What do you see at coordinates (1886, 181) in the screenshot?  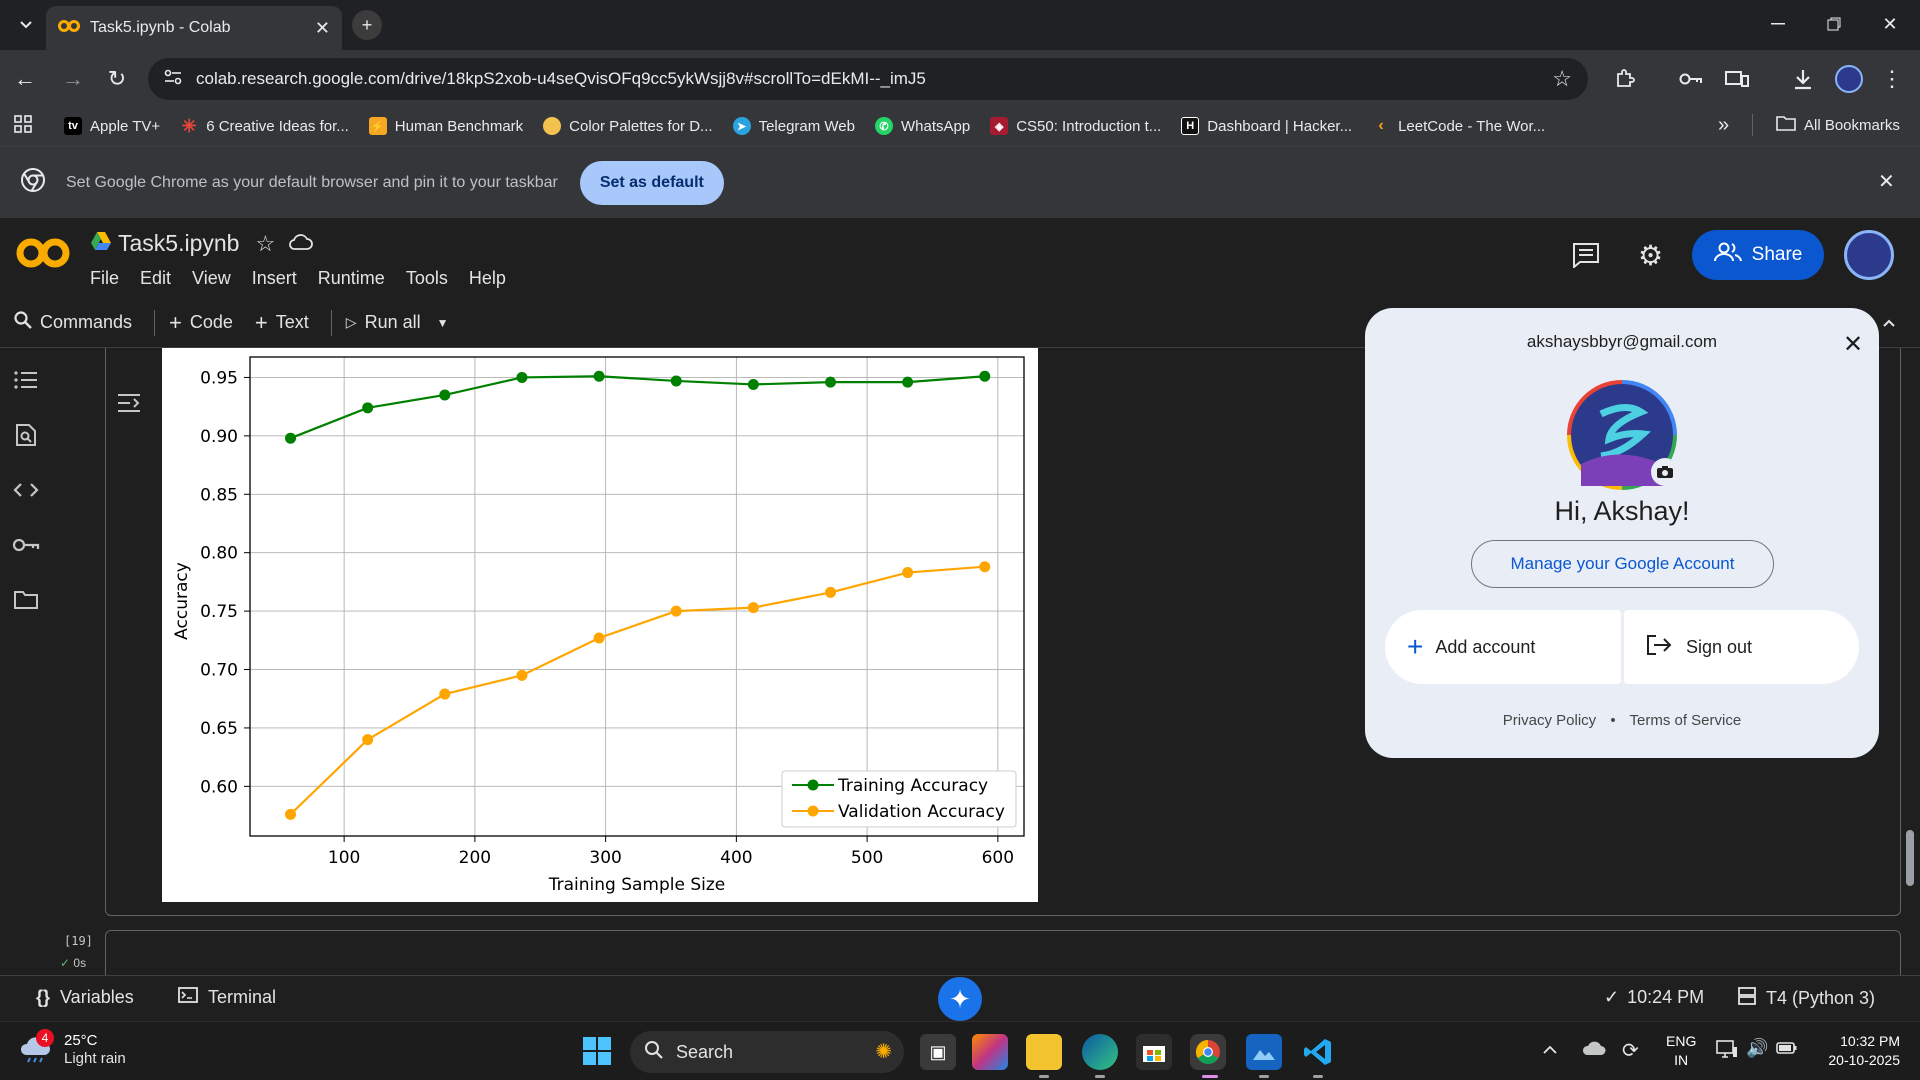 I see `close-infobar-icon: ✕` at bounding box center [1886, 181].